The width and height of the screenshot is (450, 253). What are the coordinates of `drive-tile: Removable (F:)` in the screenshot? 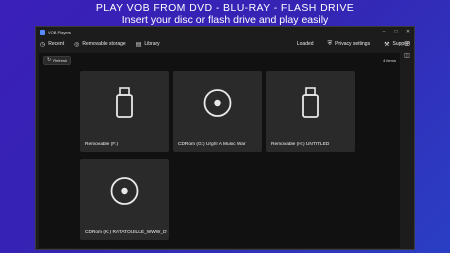 It's located at (124, 111).